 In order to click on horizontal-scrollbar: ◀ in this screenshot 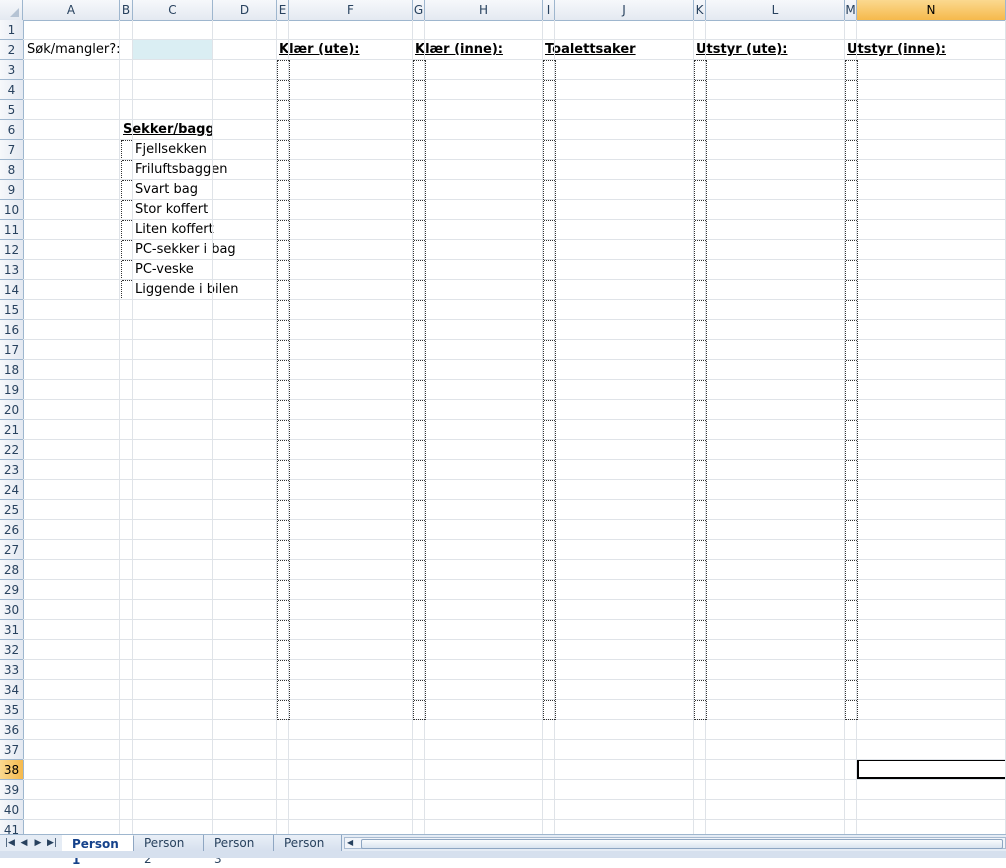, I will do `click(675, 843)`.